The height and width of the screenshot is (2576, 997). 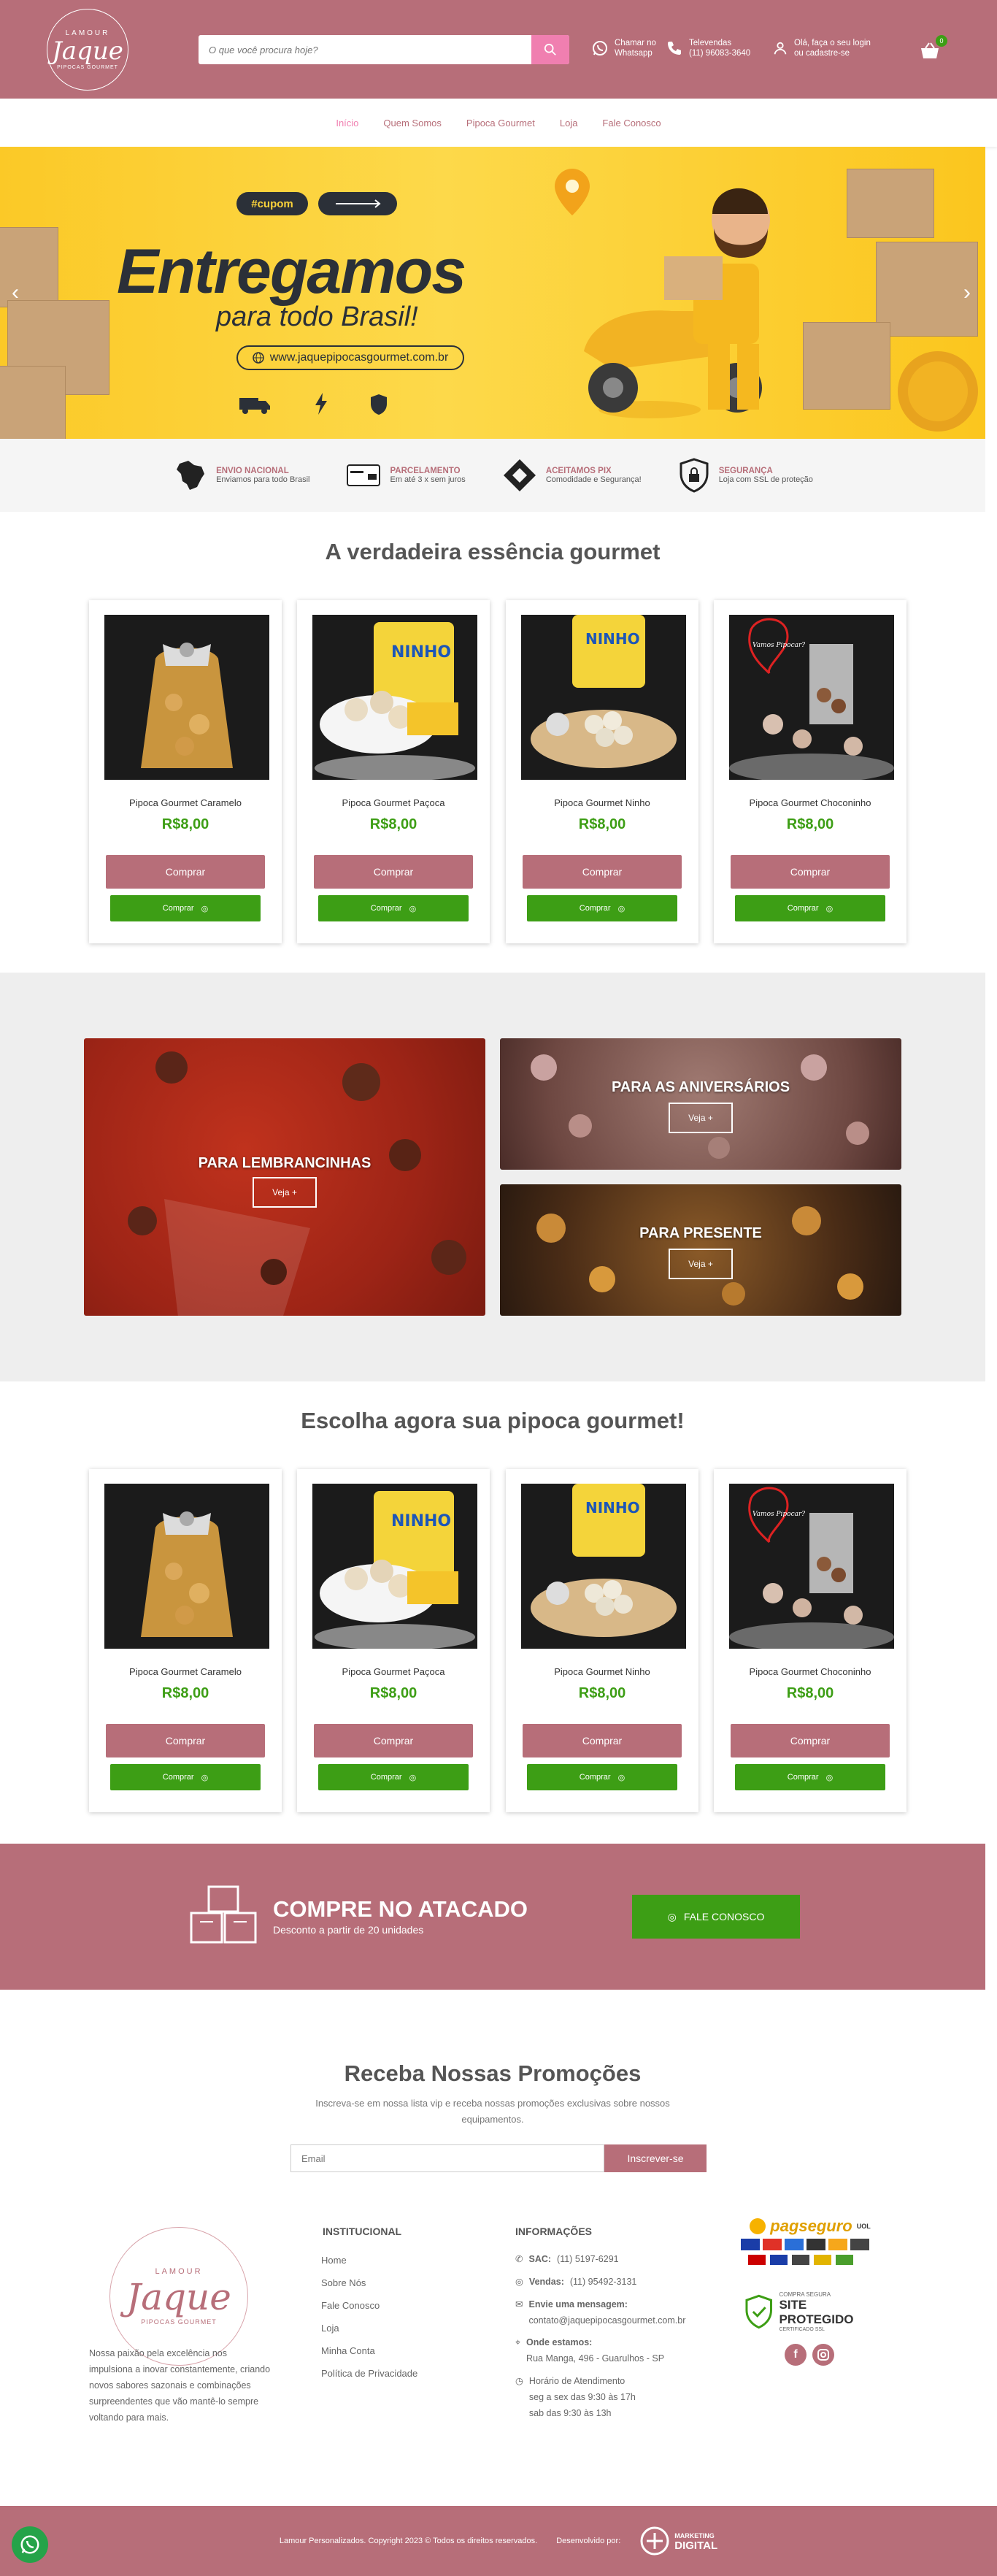 I want to click on wholesale-contact-button: ◎ FALE CONOSCO, so click(x=716, y=1917).